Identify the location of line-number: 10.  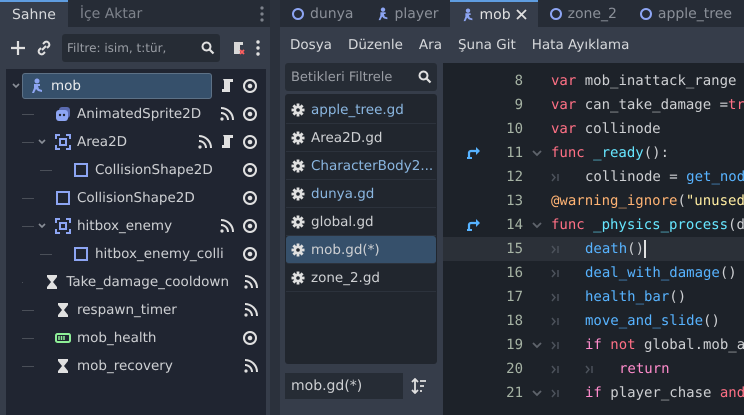
(514, 129).